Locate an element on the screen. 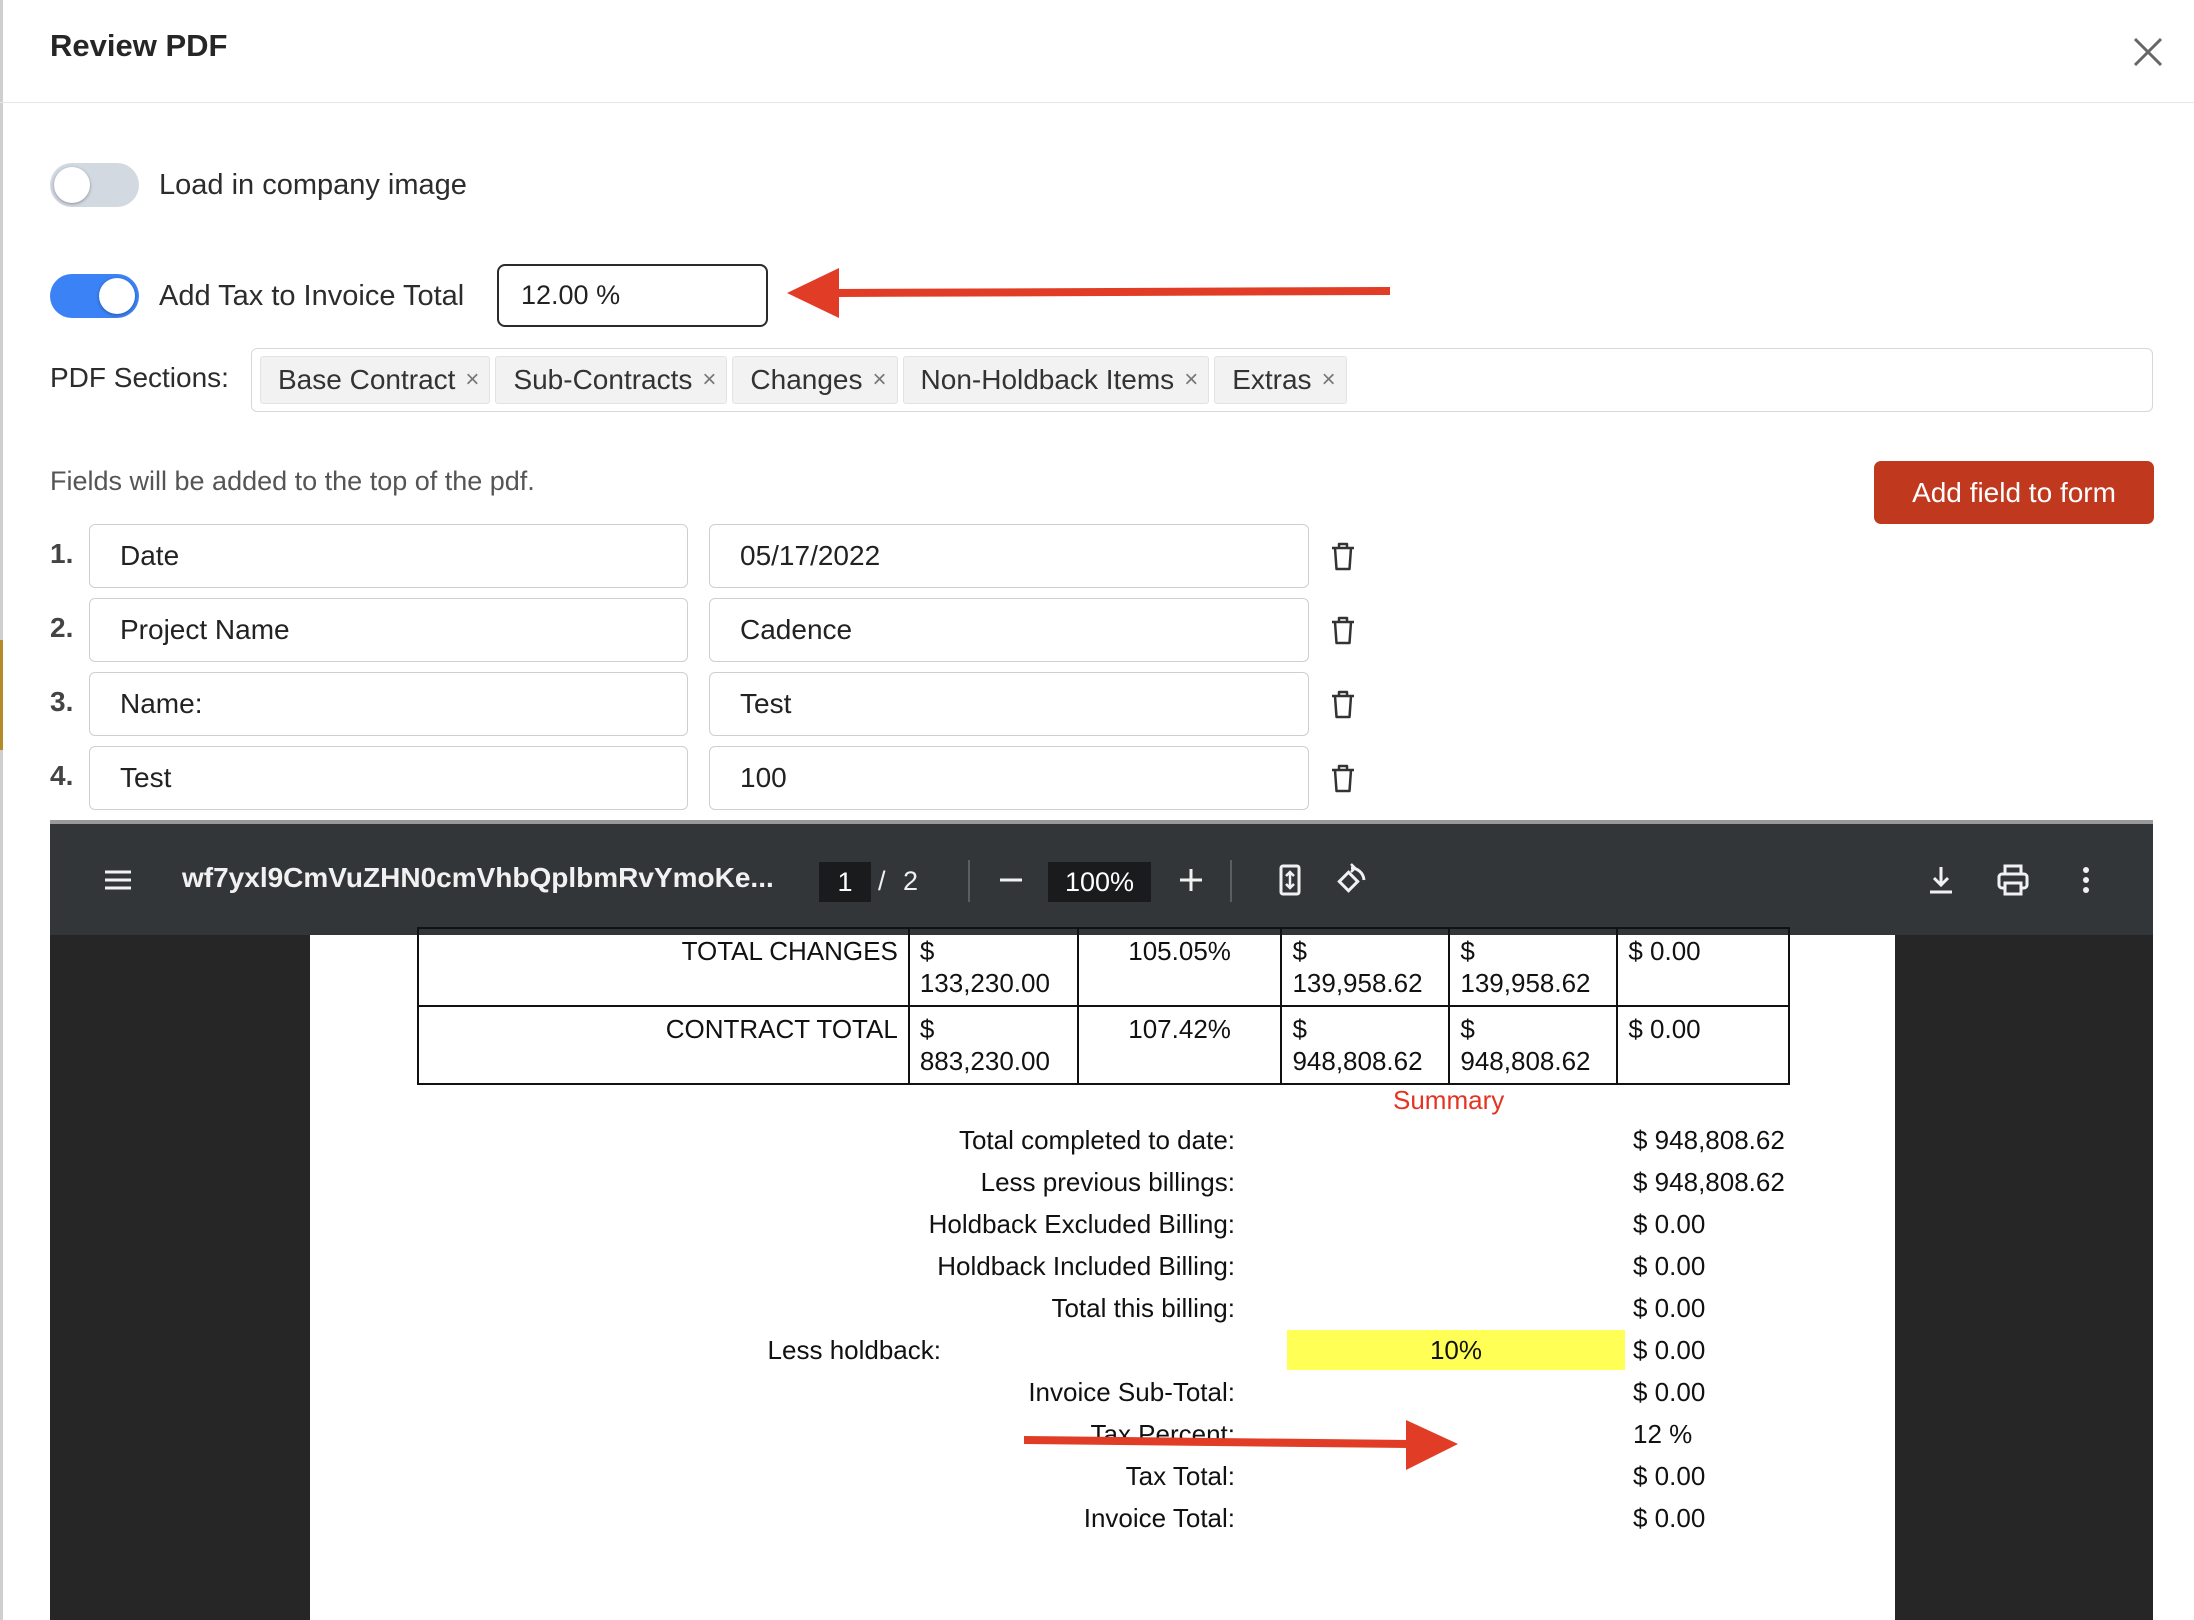 This screenshot has height=1620, width=2194. holdback-percent: 10% is located at coordinates (1456, 1350).